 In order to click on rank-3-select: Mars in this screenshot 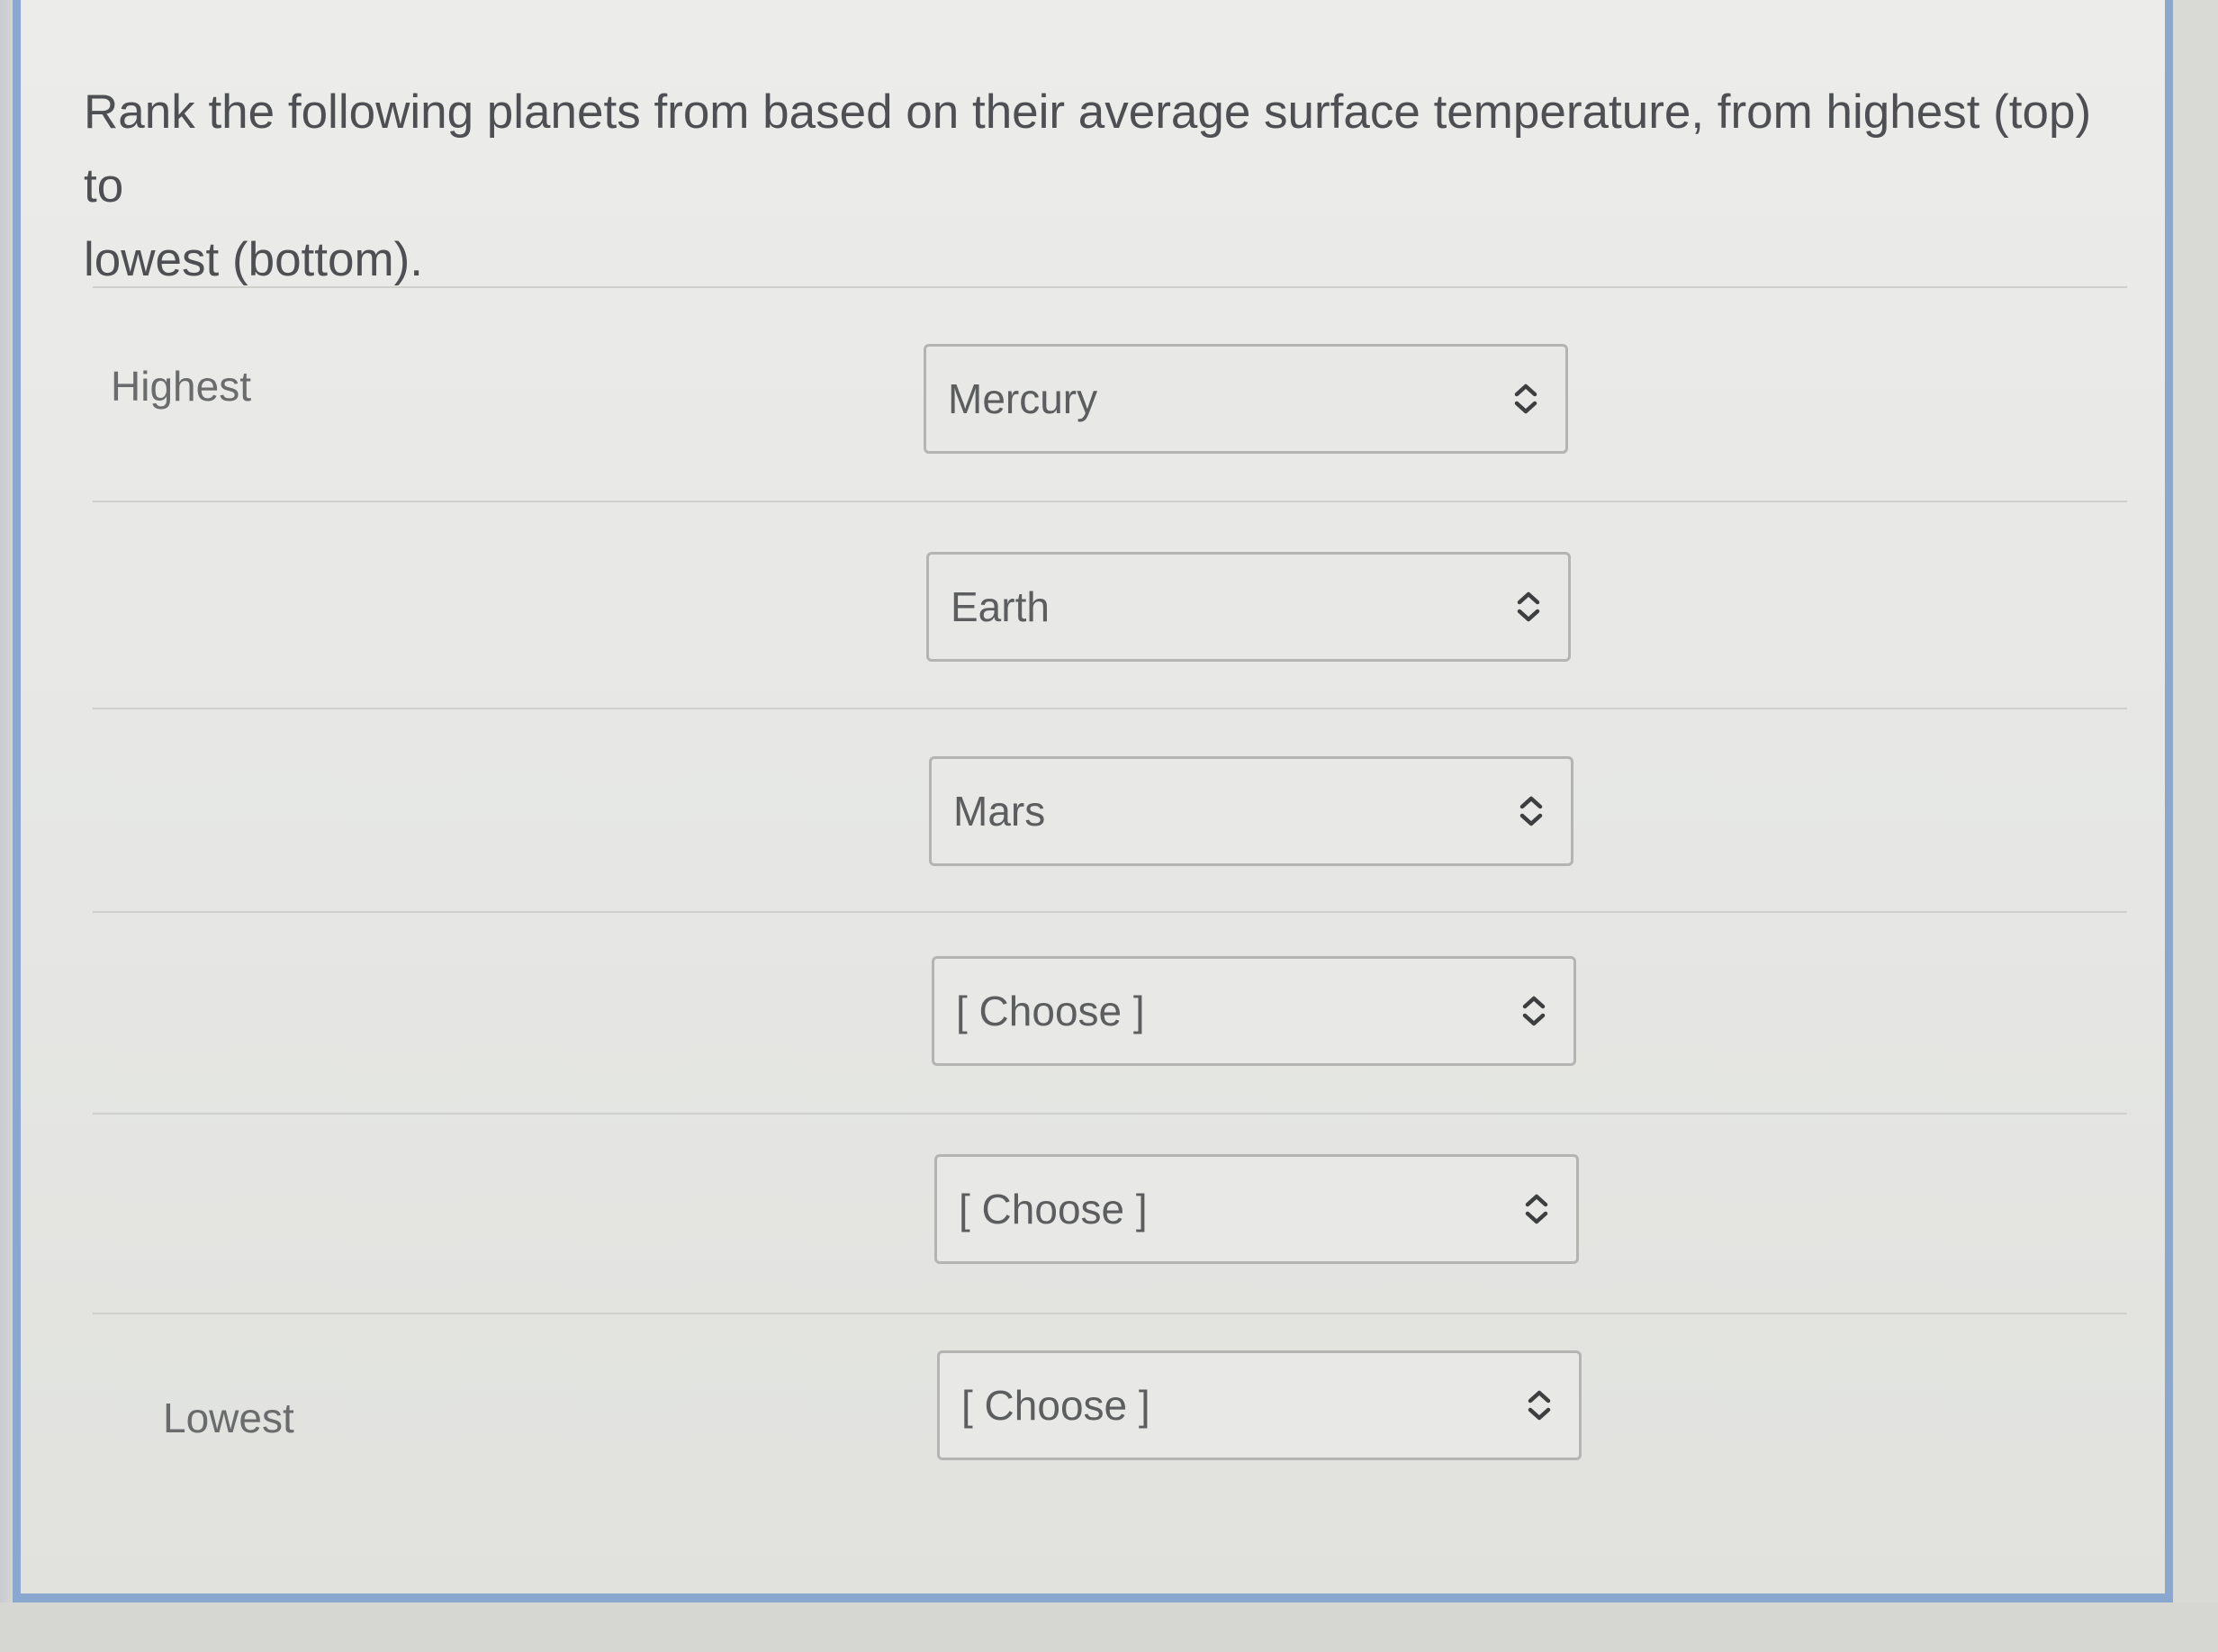, I will do `click(1251, 811)`.